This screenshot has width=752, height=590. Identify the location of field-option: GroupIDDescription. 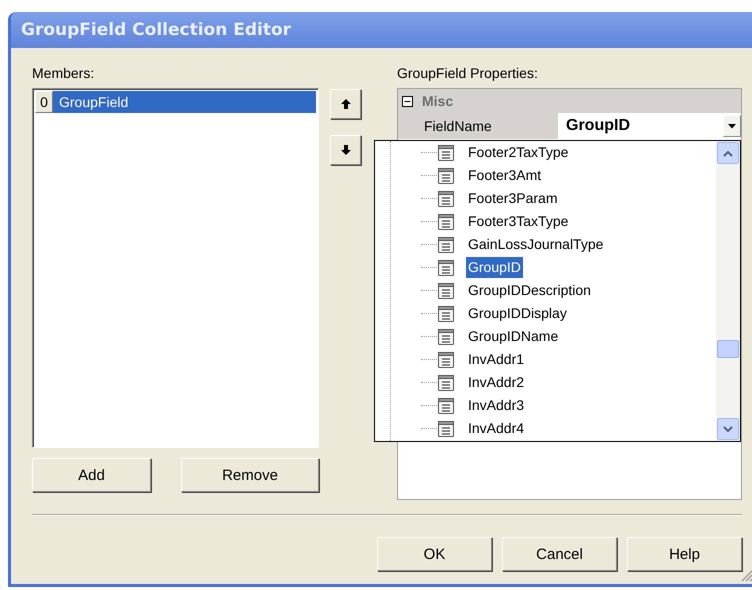
(529, 290).